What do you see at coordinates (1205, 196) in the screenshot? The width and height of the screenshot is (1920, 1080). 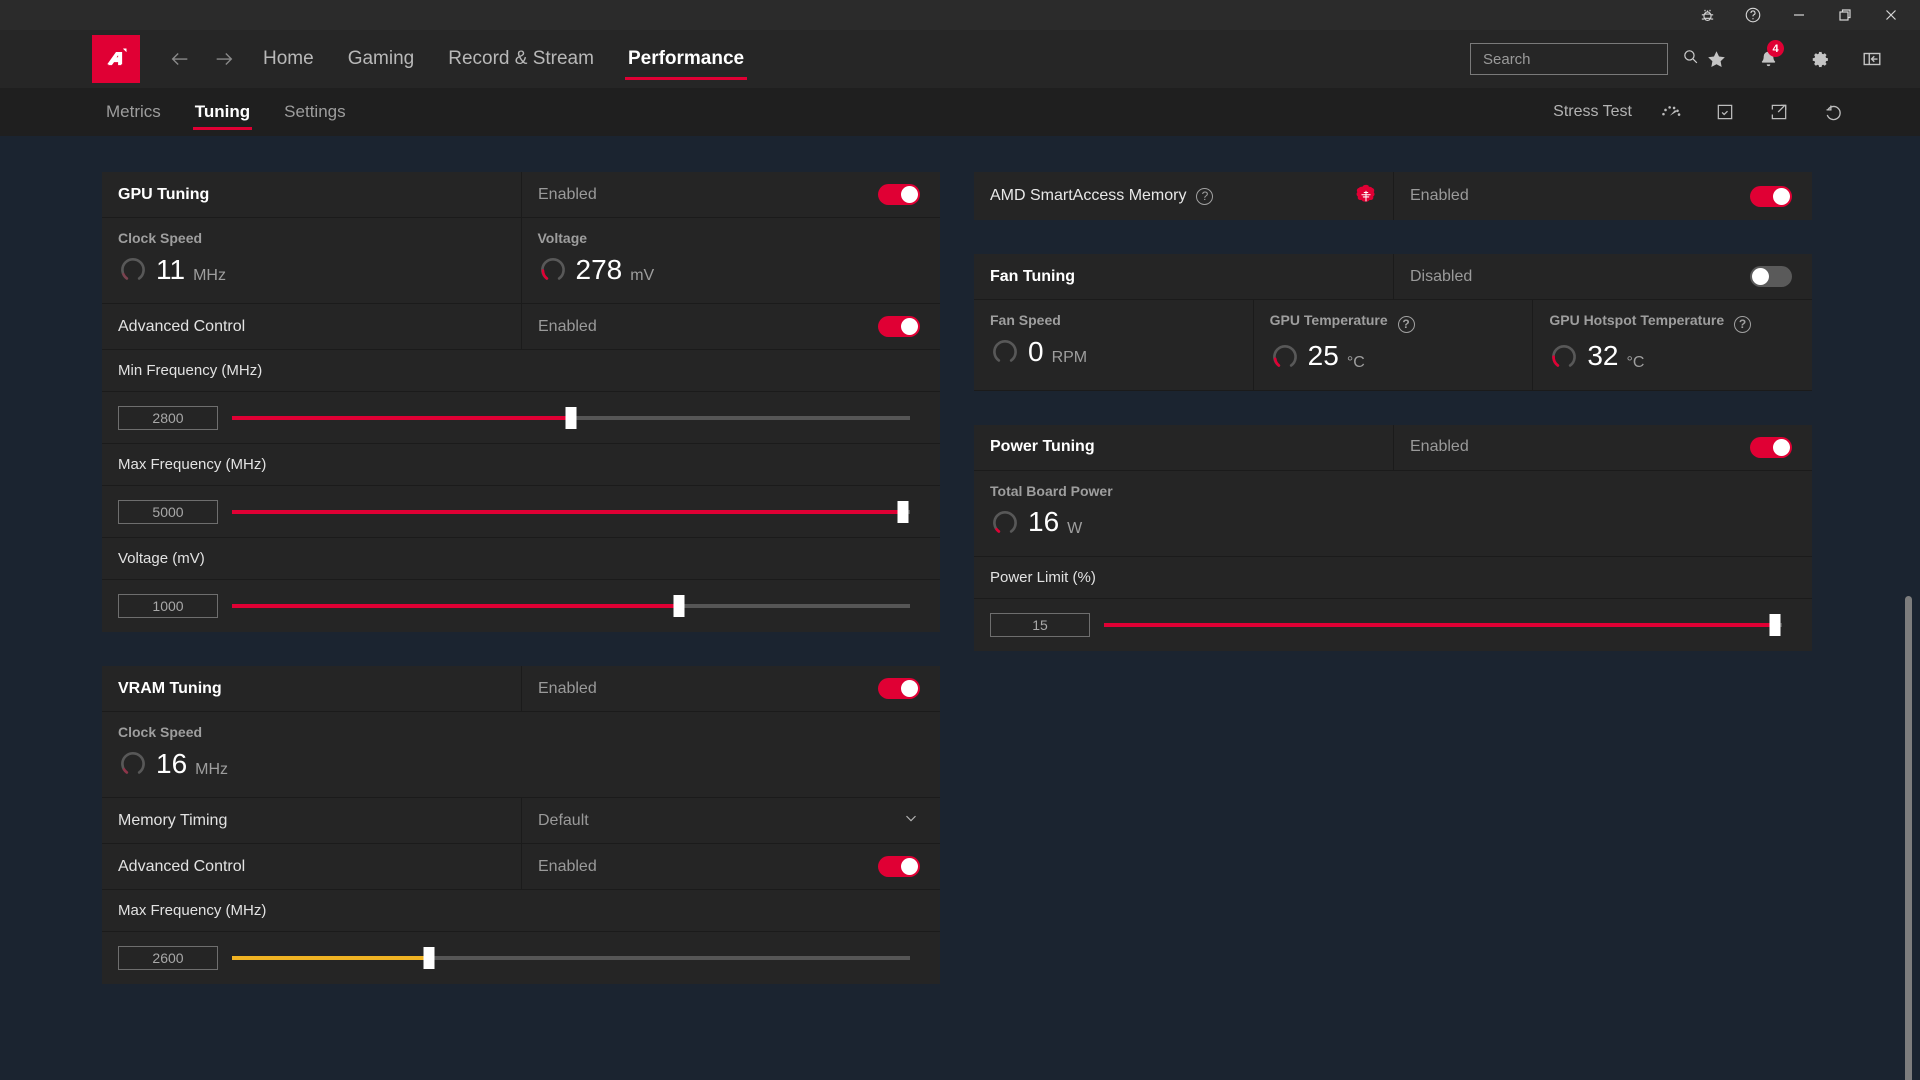 I see `sam-help-icon: ?` at bounding box center [1205, 196].